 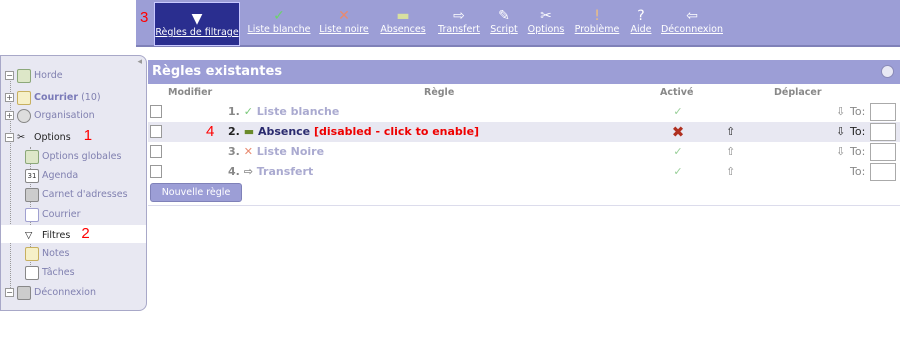 I want to click on tools-icon: ✂, so click(x=546, y=16).